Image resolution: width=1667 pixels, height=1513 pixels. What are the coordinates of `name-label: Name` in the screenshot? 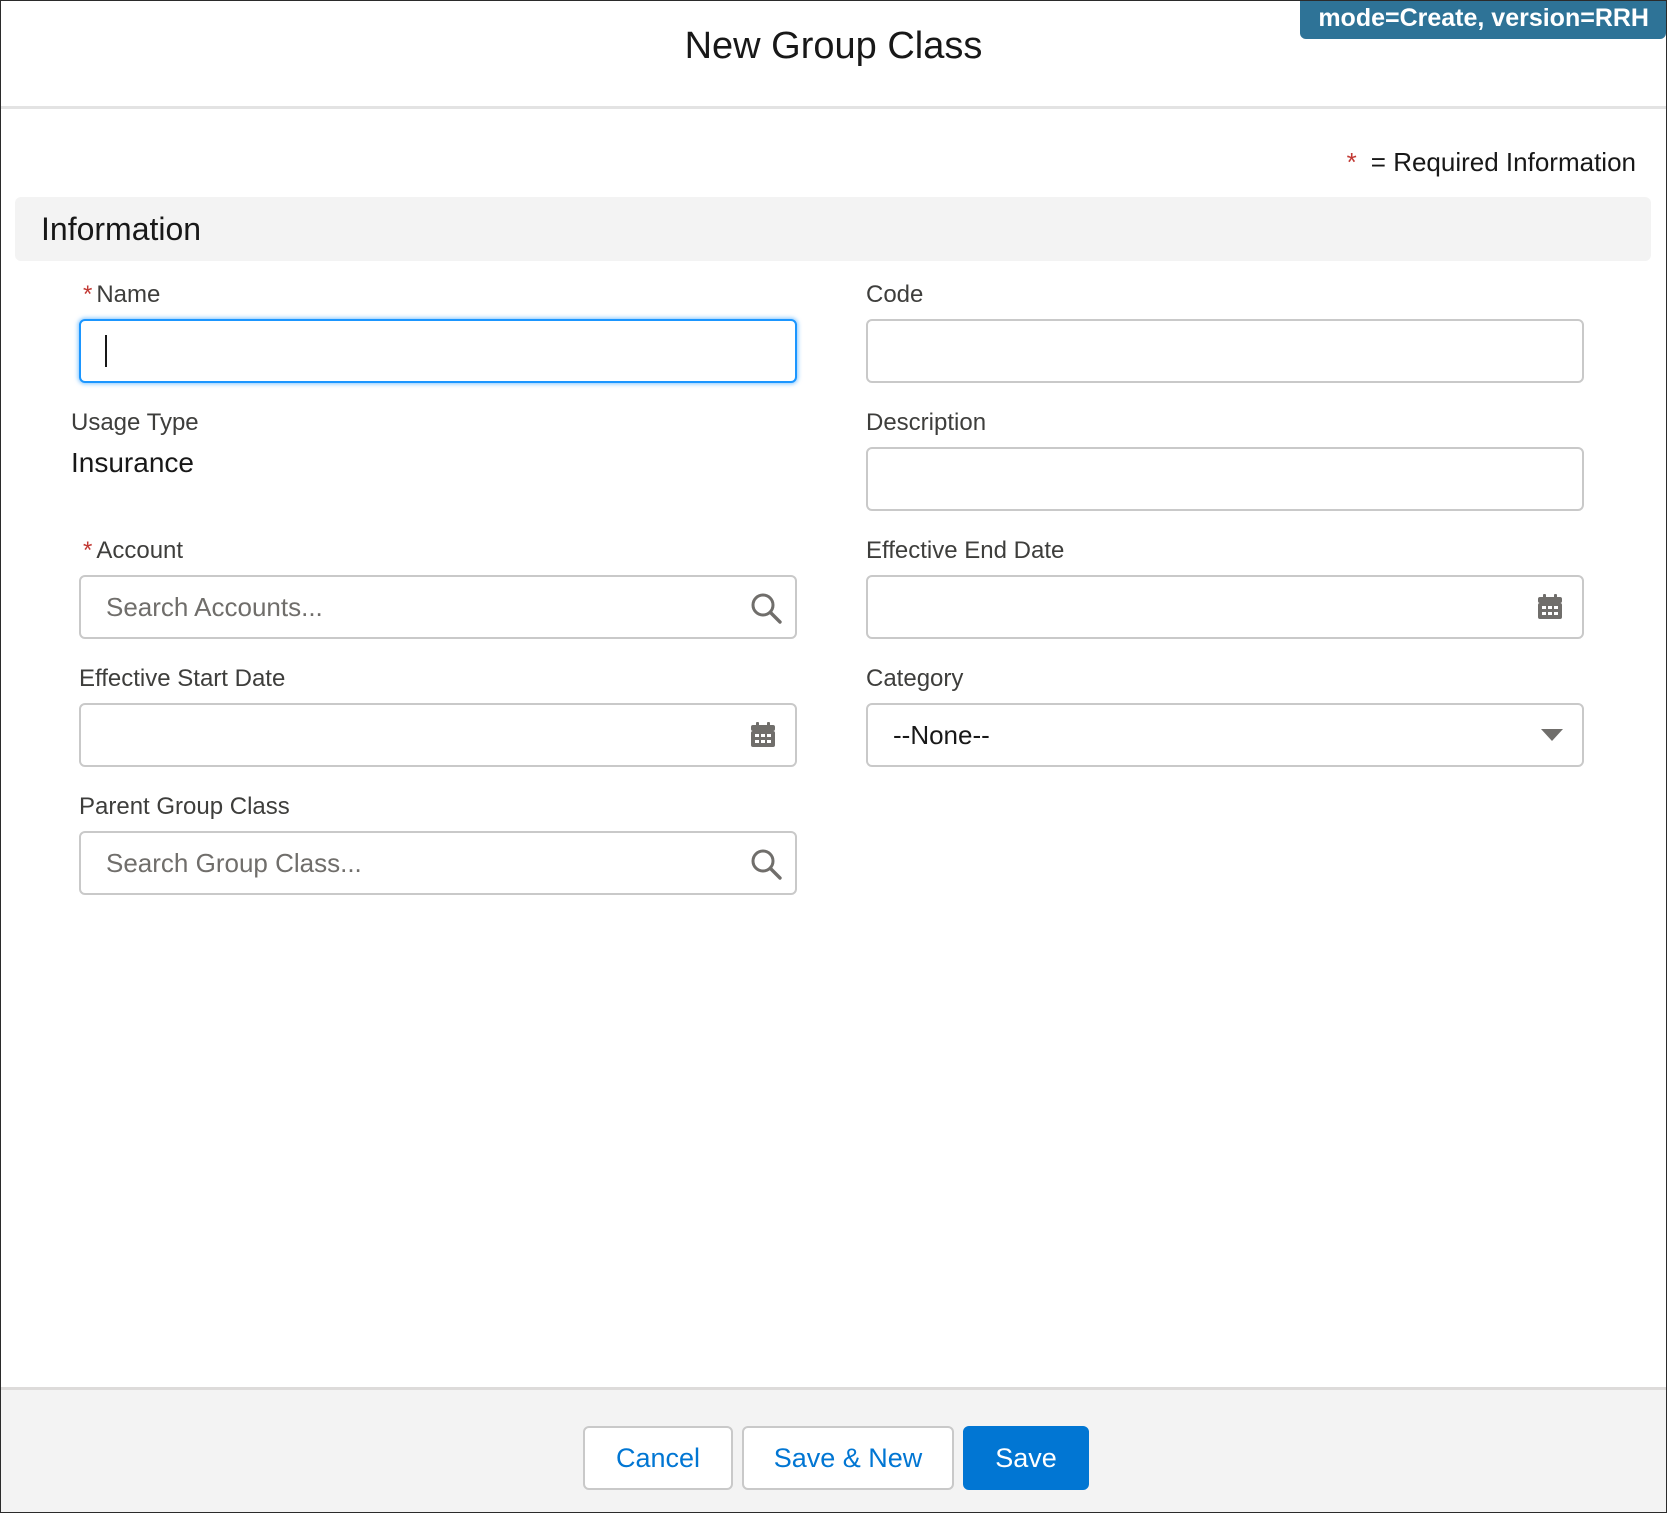 It's located at (128, 294).